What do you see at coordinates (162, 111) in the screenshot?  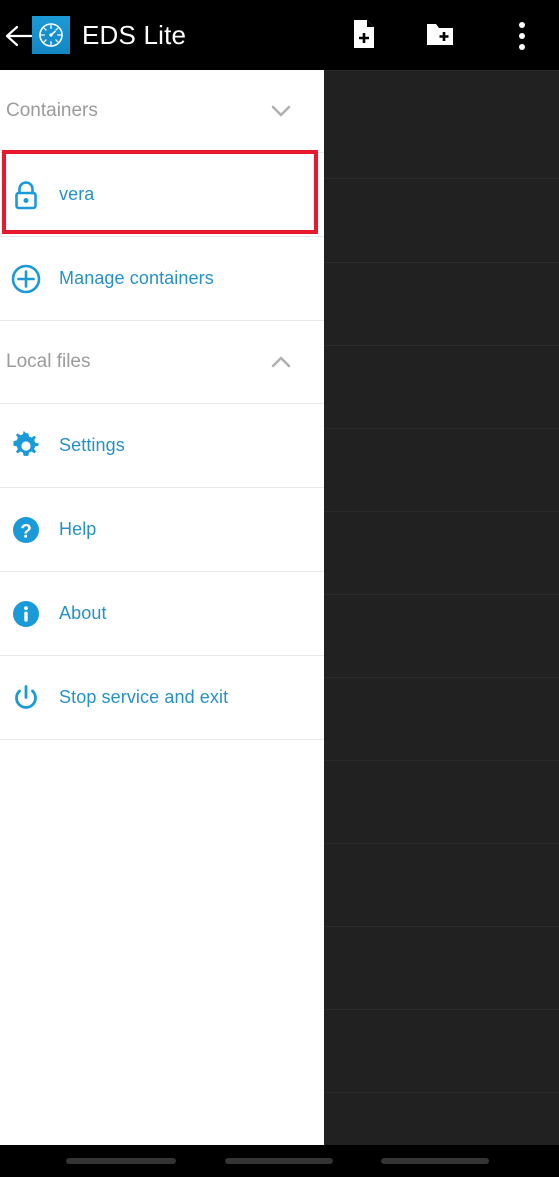 I see `section-header-containers: Containers` at bounding box center [162, 111].